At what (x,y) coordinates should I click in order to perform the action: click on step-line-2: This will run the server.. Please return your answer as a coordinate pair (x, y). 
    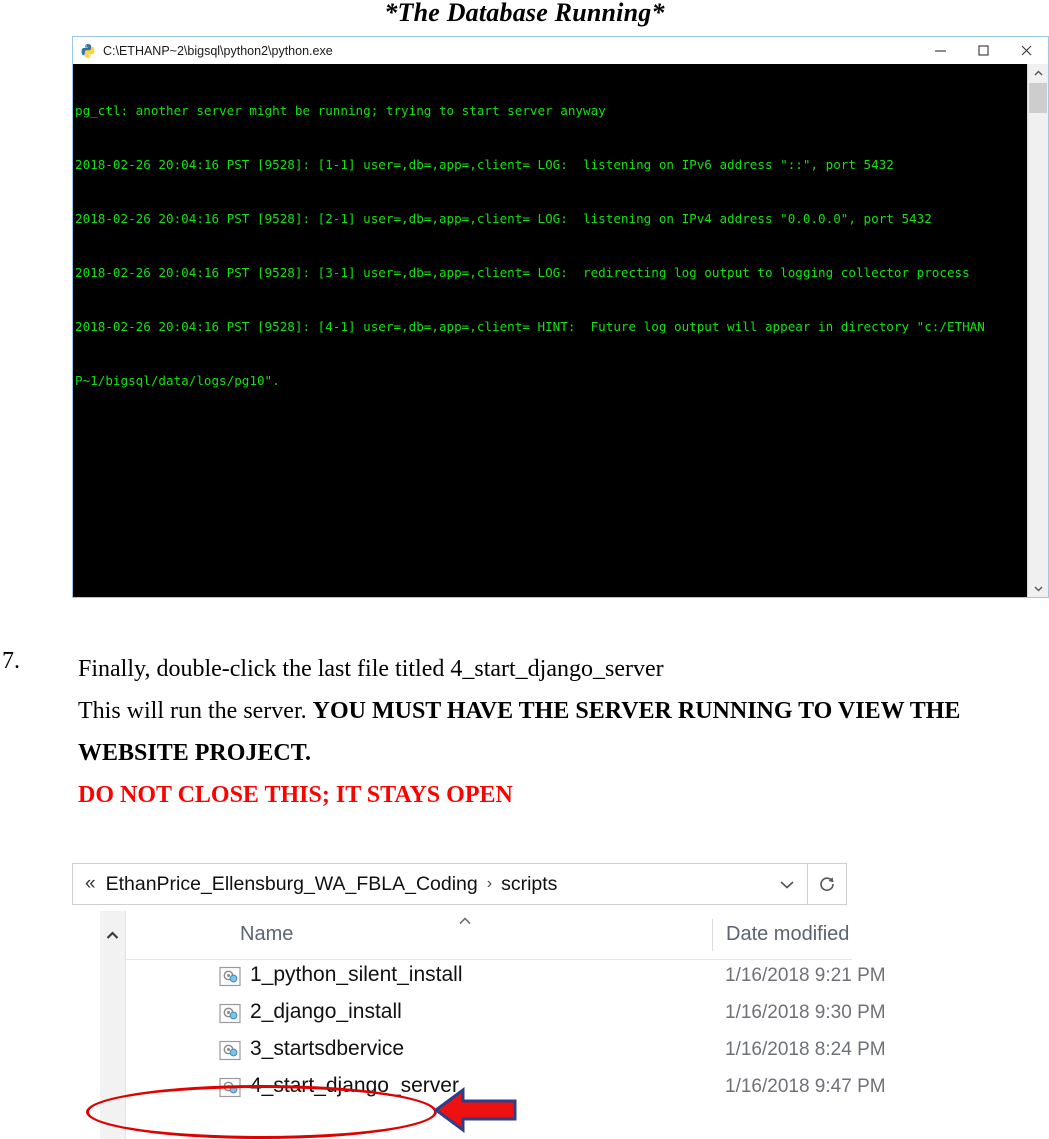
    Looking at the image, I should click on (195, 711).